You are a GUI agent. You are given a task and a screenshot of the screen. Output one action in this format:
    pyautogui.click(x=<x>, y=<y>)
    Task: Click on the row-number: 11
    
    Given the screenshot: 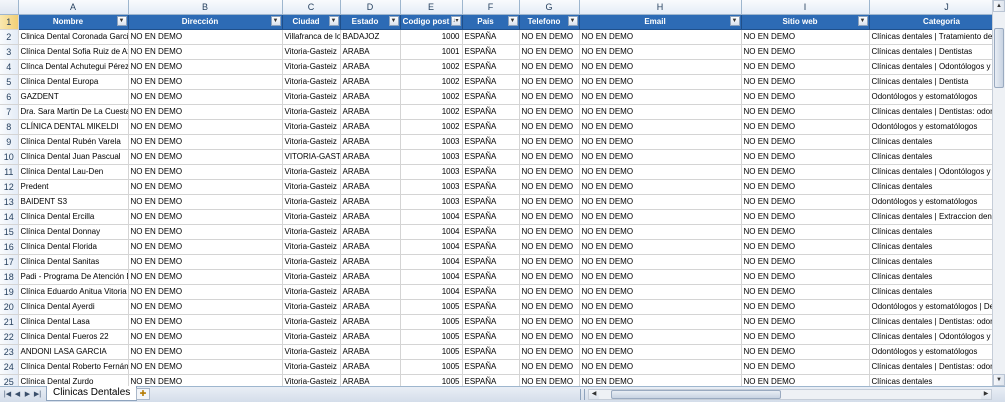 What is the action you would take?
    pyautogui.click(x=9, y=172)
    